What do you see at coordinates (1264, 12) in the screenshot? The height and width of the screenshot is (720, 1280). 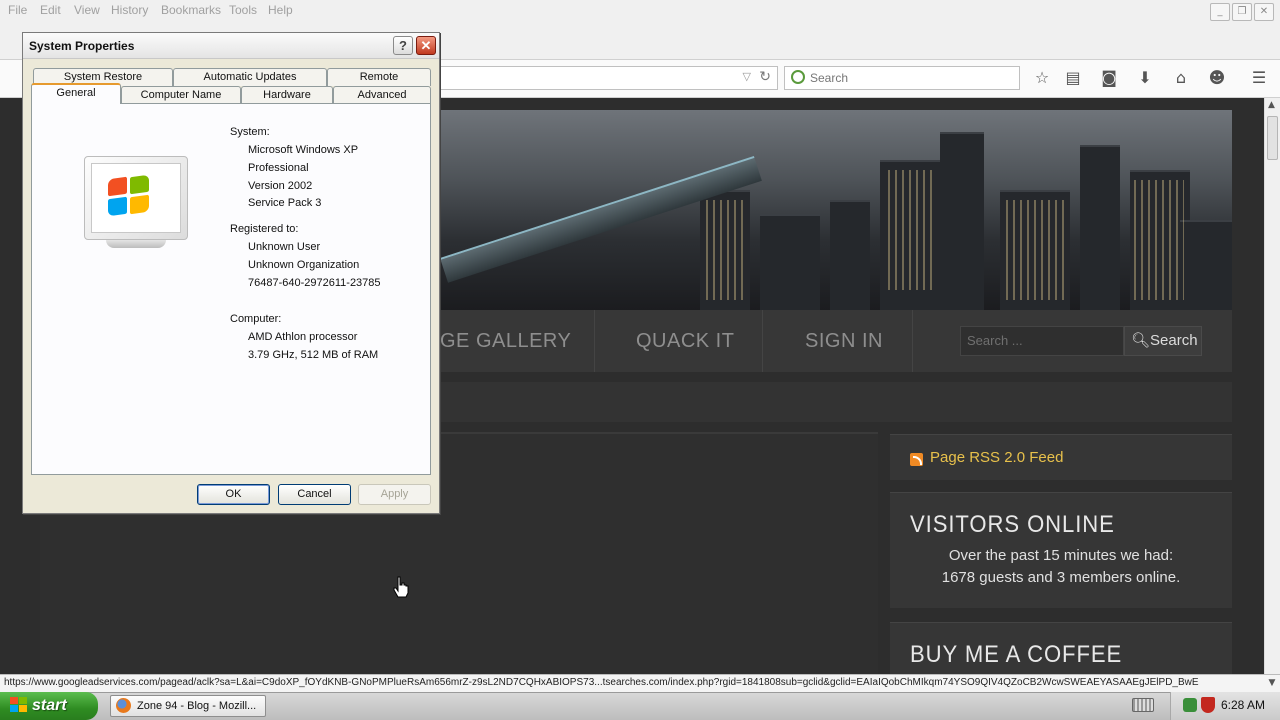 I see `close-icon: ✕` at bounding box center [1264, 12].